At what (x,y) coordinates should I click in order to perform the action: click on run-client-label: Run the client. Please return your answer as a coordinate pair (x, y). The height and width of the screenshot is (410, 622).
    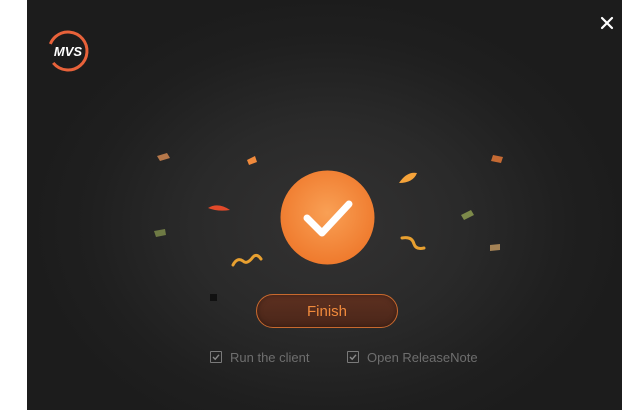
    Looking at the image, I should click on (270, 357).